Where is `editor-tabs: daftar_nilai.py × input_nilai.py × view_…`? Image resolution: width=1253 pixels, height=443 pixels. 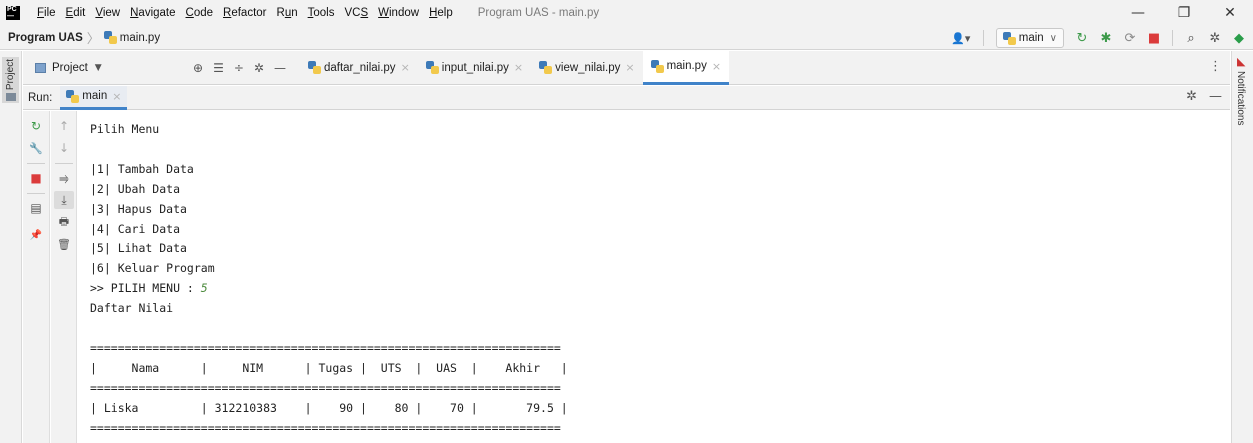
editor-tabs: daftar_nilai.py × input_nilai.py × view_… is located at coordinates (515, 67).